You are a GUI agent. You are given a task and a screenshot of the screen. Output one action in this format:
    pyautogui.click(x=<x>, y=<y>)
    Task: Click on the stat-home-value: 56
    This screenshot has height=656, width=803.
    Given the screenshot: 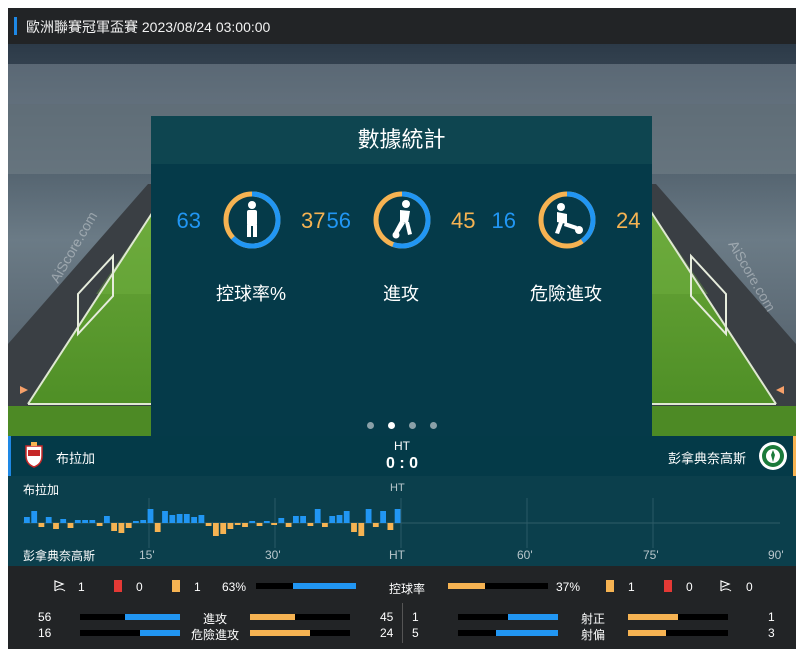 What is the action you would take?
    pyautogui.click(x=338, y=220)
    